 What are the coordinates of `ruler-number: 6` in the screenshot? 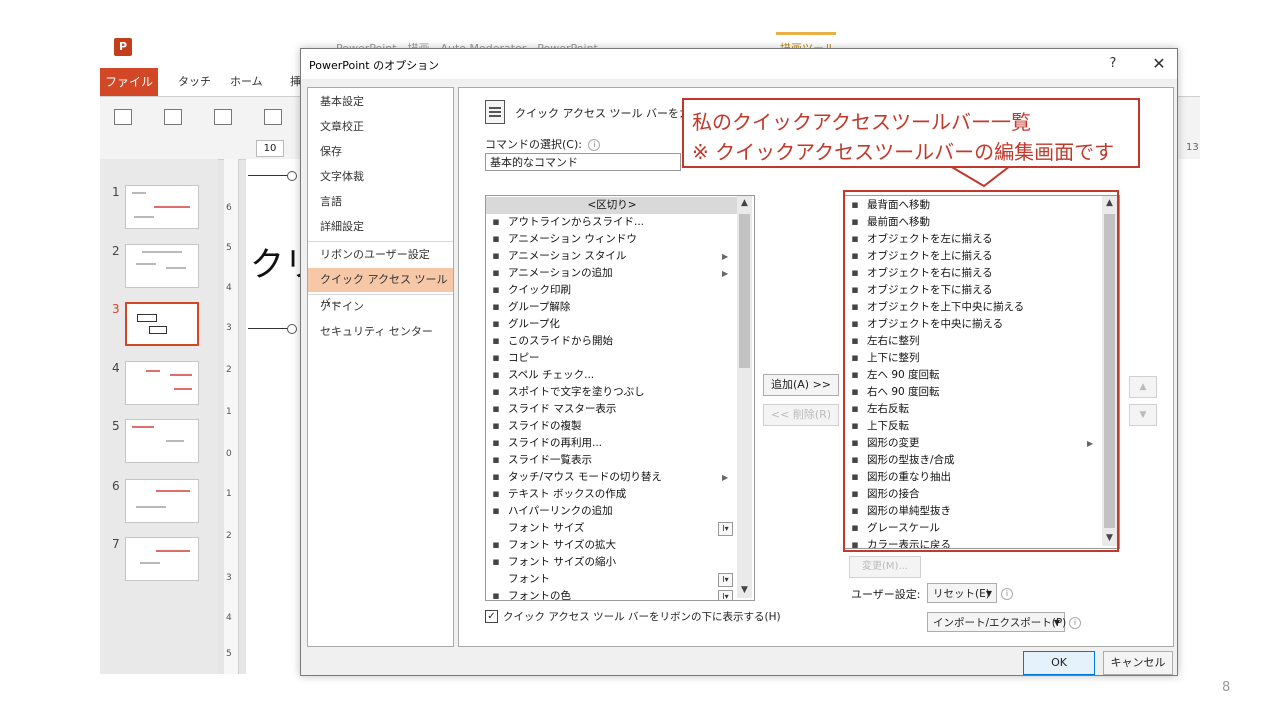 It's located at (229, 208).